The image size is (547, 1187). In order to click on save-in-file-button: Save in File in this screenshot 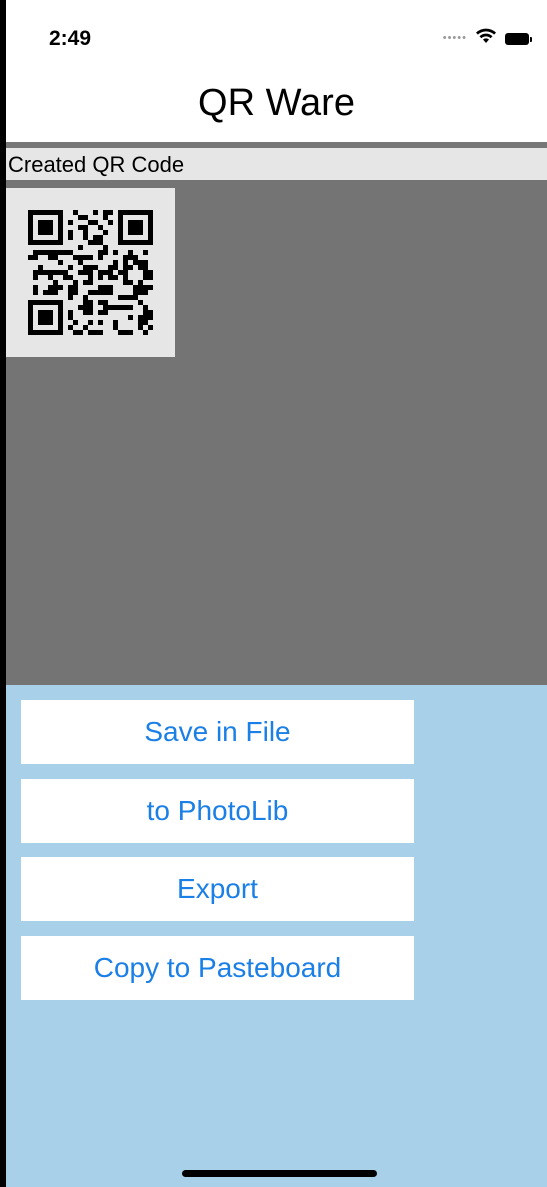, I will do `click(217, 732)`.